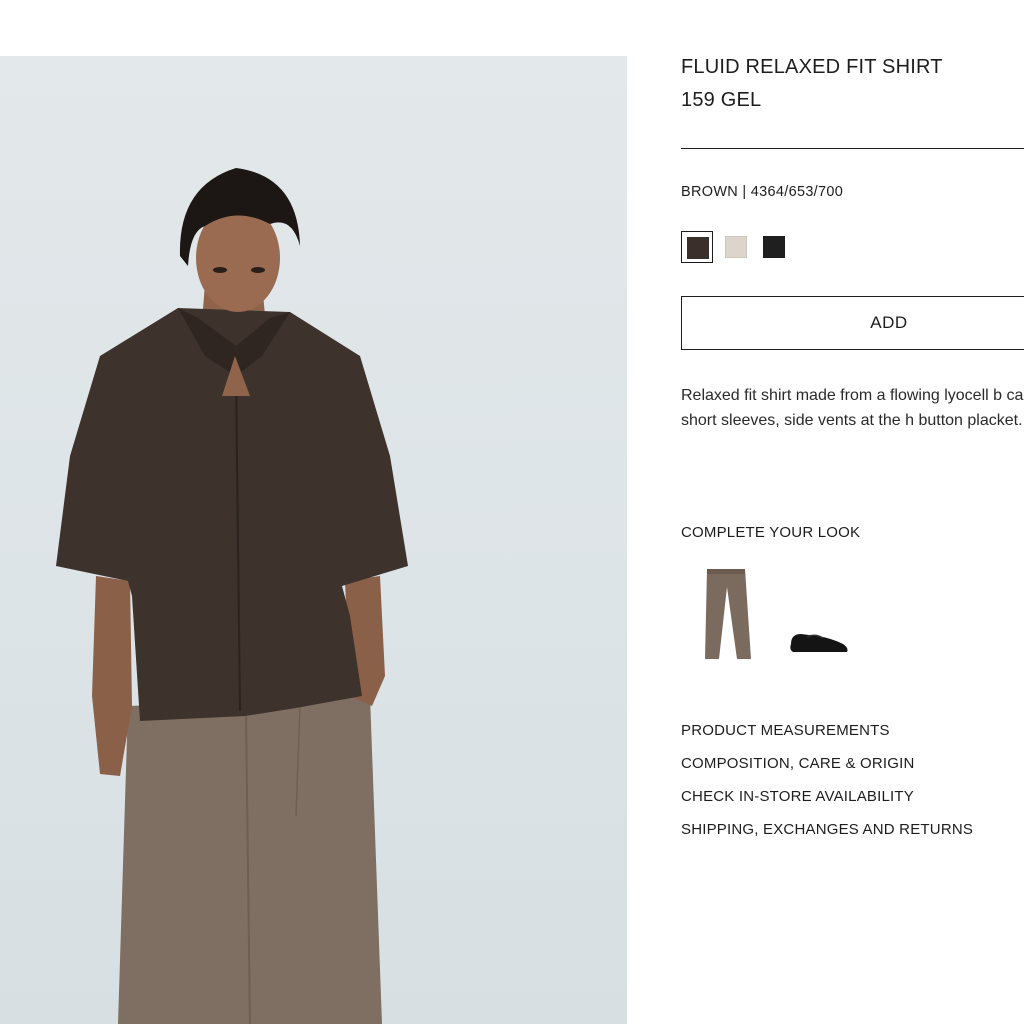  What do you see at coordinates (827, 770) in the screenshot?
I see `composition-care-origin-link: COMPOSITION, CARE & ORIGIN` at bounding box center [827, 770].